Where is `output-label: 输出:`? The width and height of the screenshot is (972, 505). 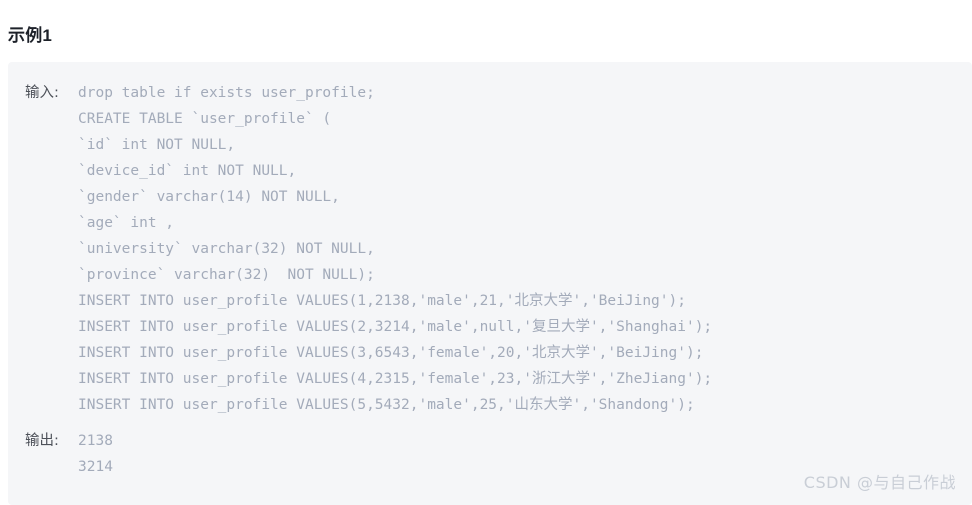
output-label: 输出: is located at coordinates (42, 441).